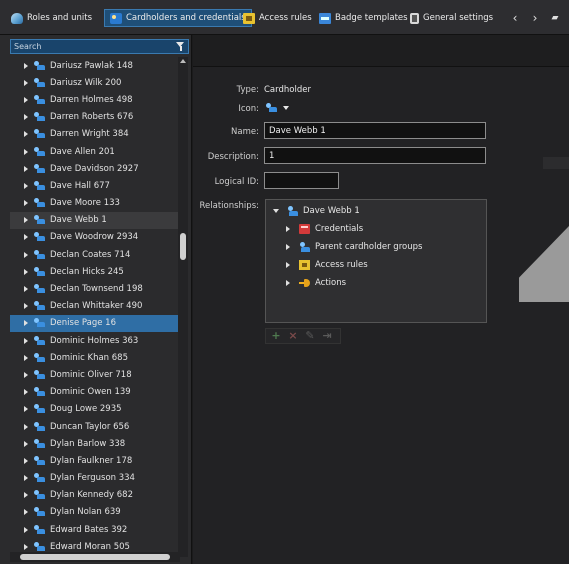  What do you see at coordinates (285, 18) in the screenshot?
I see `tab-label: Access rules` at bounding box center [285, 18].